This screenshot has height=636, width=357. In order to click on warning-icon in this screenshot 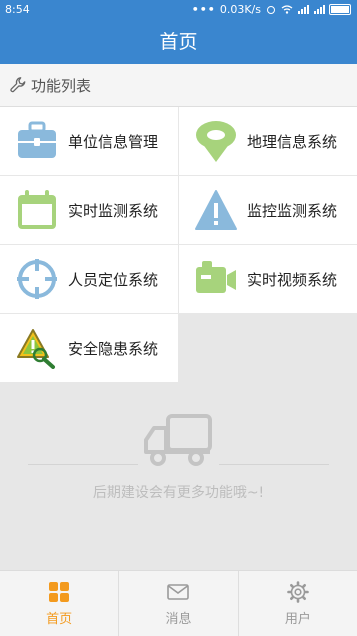, I will do `click(216, 210)`.